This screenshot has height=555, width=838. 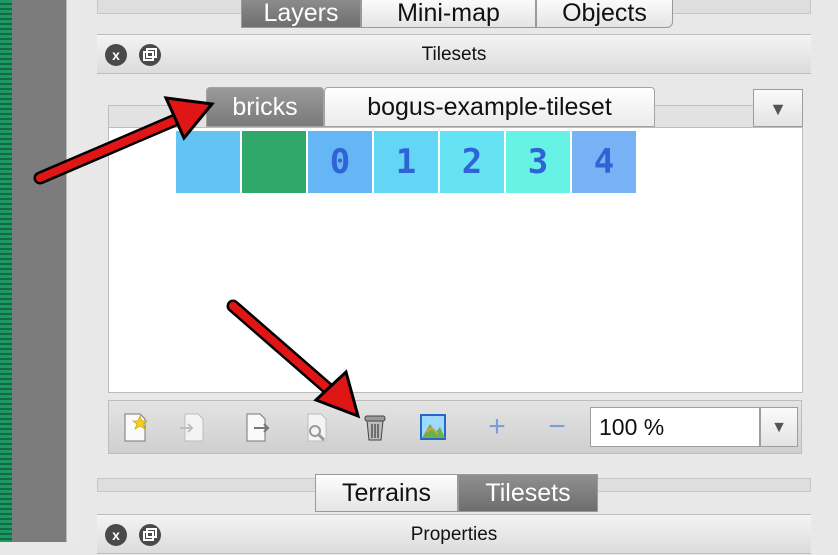 What do you see at coordinates (489, 107) in the screenshot?
I see `tab-bogus-example-tileset: bogus-example-tileset` at bounding box center [489, 107].